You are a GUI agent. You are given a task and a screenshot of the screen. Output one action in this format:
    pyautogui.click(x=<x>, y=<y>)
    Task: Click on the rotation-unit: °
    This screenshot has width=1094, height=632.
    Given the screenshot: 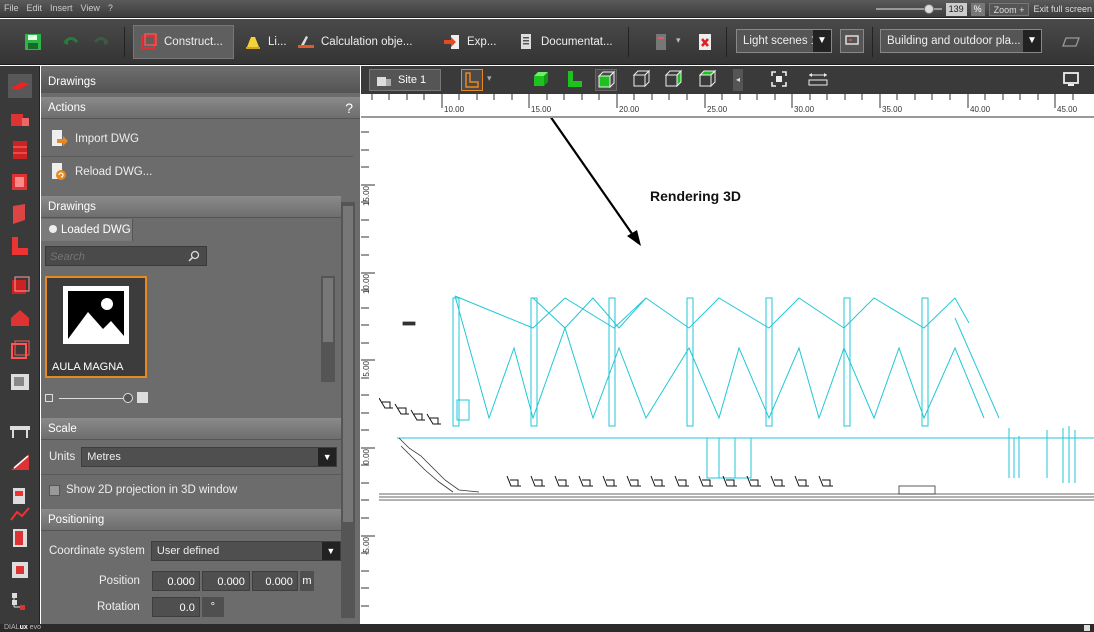 What is the action you would take?
    pyautogui.click(x=212, y=607)
    